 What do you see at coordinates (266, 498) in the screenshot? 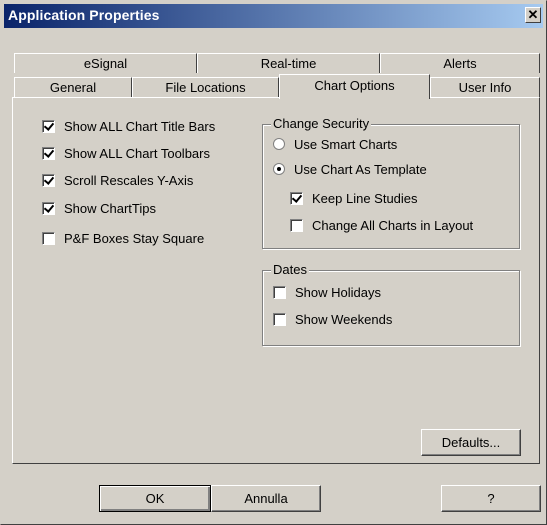
I see `cancel-button: Annulla` at bounding box center [266, 498].